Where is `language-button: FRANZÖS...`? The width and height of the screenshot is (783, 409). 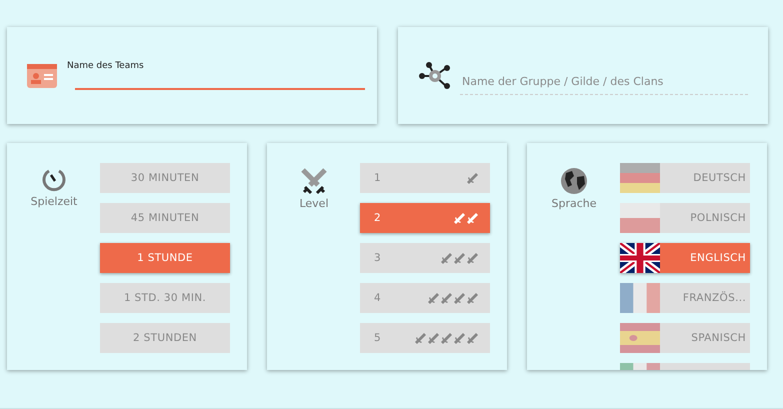 language-button: FRANZÖS... is located at coordinates (685, 298).